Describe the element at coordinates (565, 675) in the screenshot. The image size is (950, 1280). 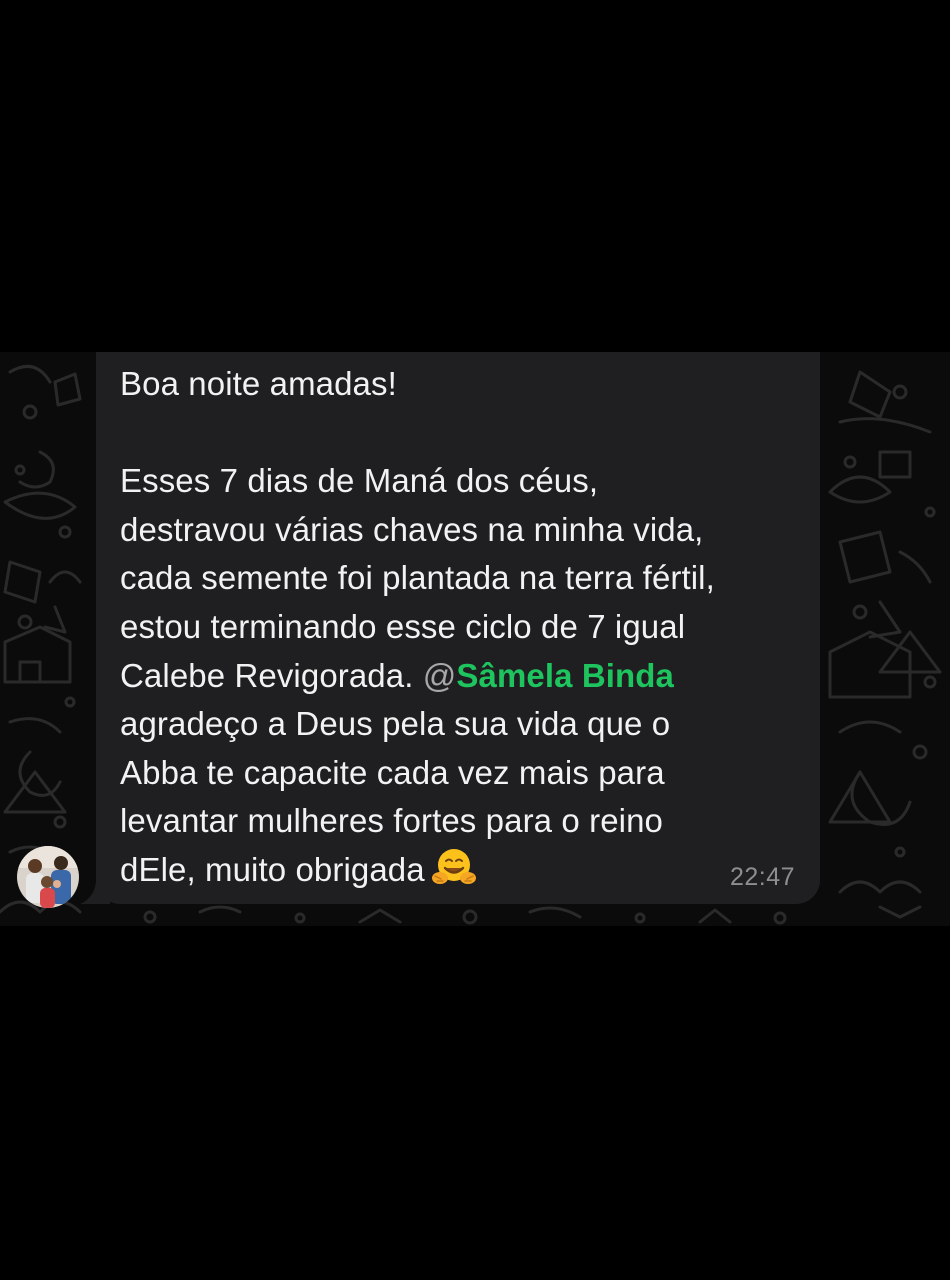
I see `mention-link: Sâmela Binda` at that location.